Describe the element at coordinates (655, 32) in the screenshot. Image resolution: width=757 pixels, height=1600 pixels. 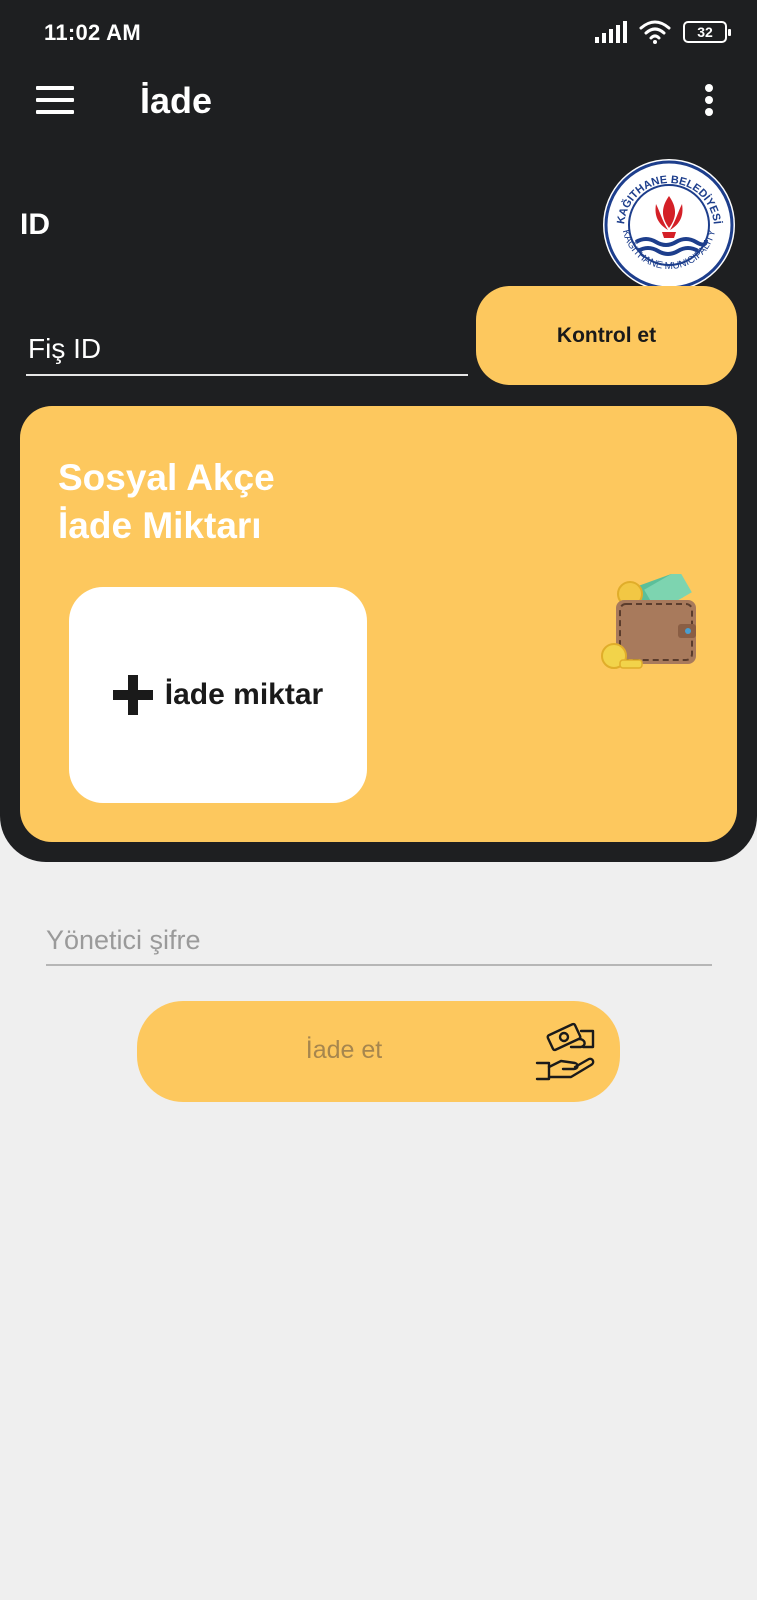
I see `wifi-icon` at that location.